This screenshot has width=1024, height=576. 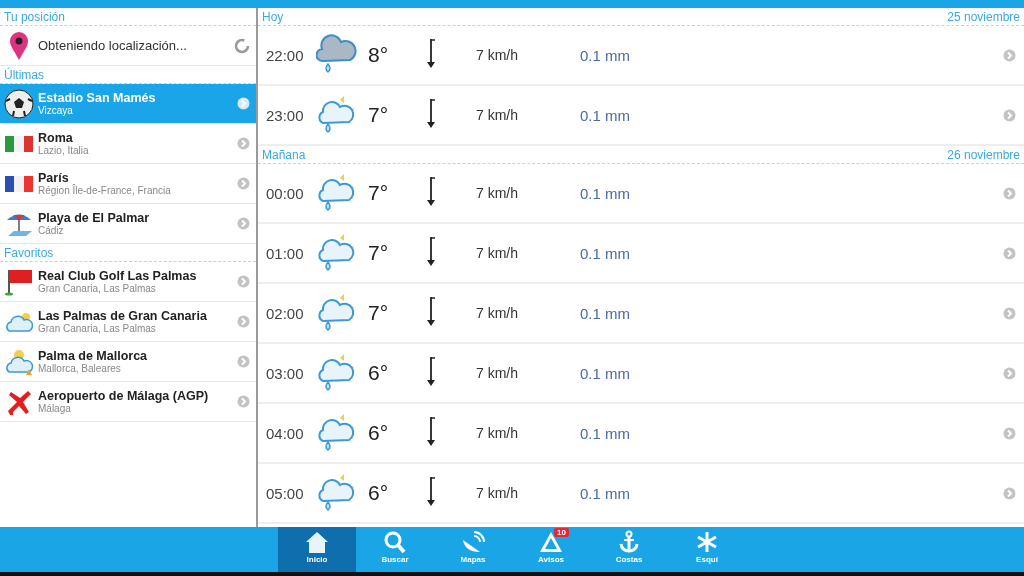 What do you see at coordinates (473, 542) in the screenshot?
I see `satellite-dish-icon` at bounding box center [473, 542].